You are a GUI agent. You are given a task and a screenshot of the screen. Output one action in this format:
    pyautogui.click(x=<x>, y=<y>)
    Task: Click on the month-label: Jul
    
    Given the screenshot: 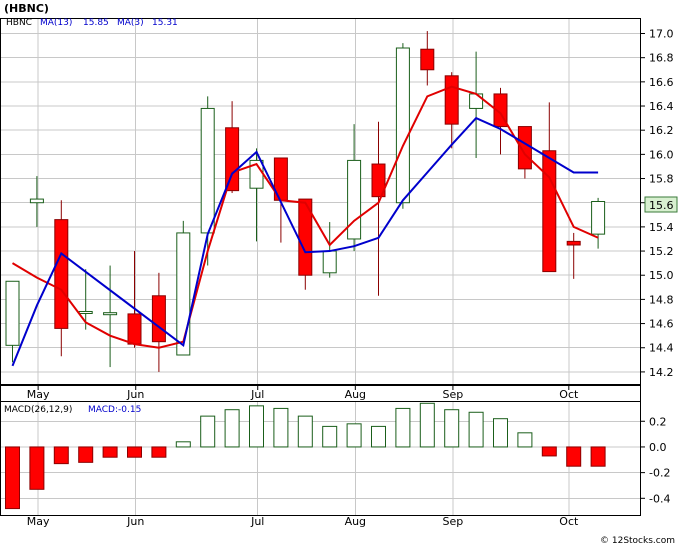 What is the action you would take?
    pyautogui.click(x=257, y=394)
    